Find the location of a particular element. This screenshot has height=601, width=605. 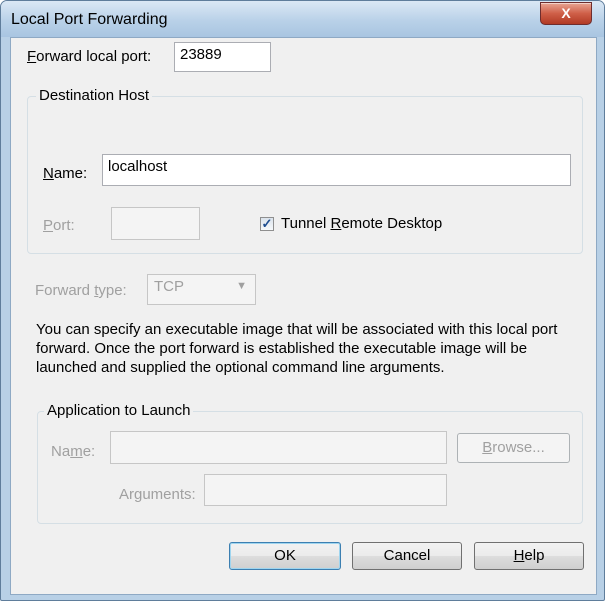

chevron-down-icon: ▼ is located at coordinates (241, 286).